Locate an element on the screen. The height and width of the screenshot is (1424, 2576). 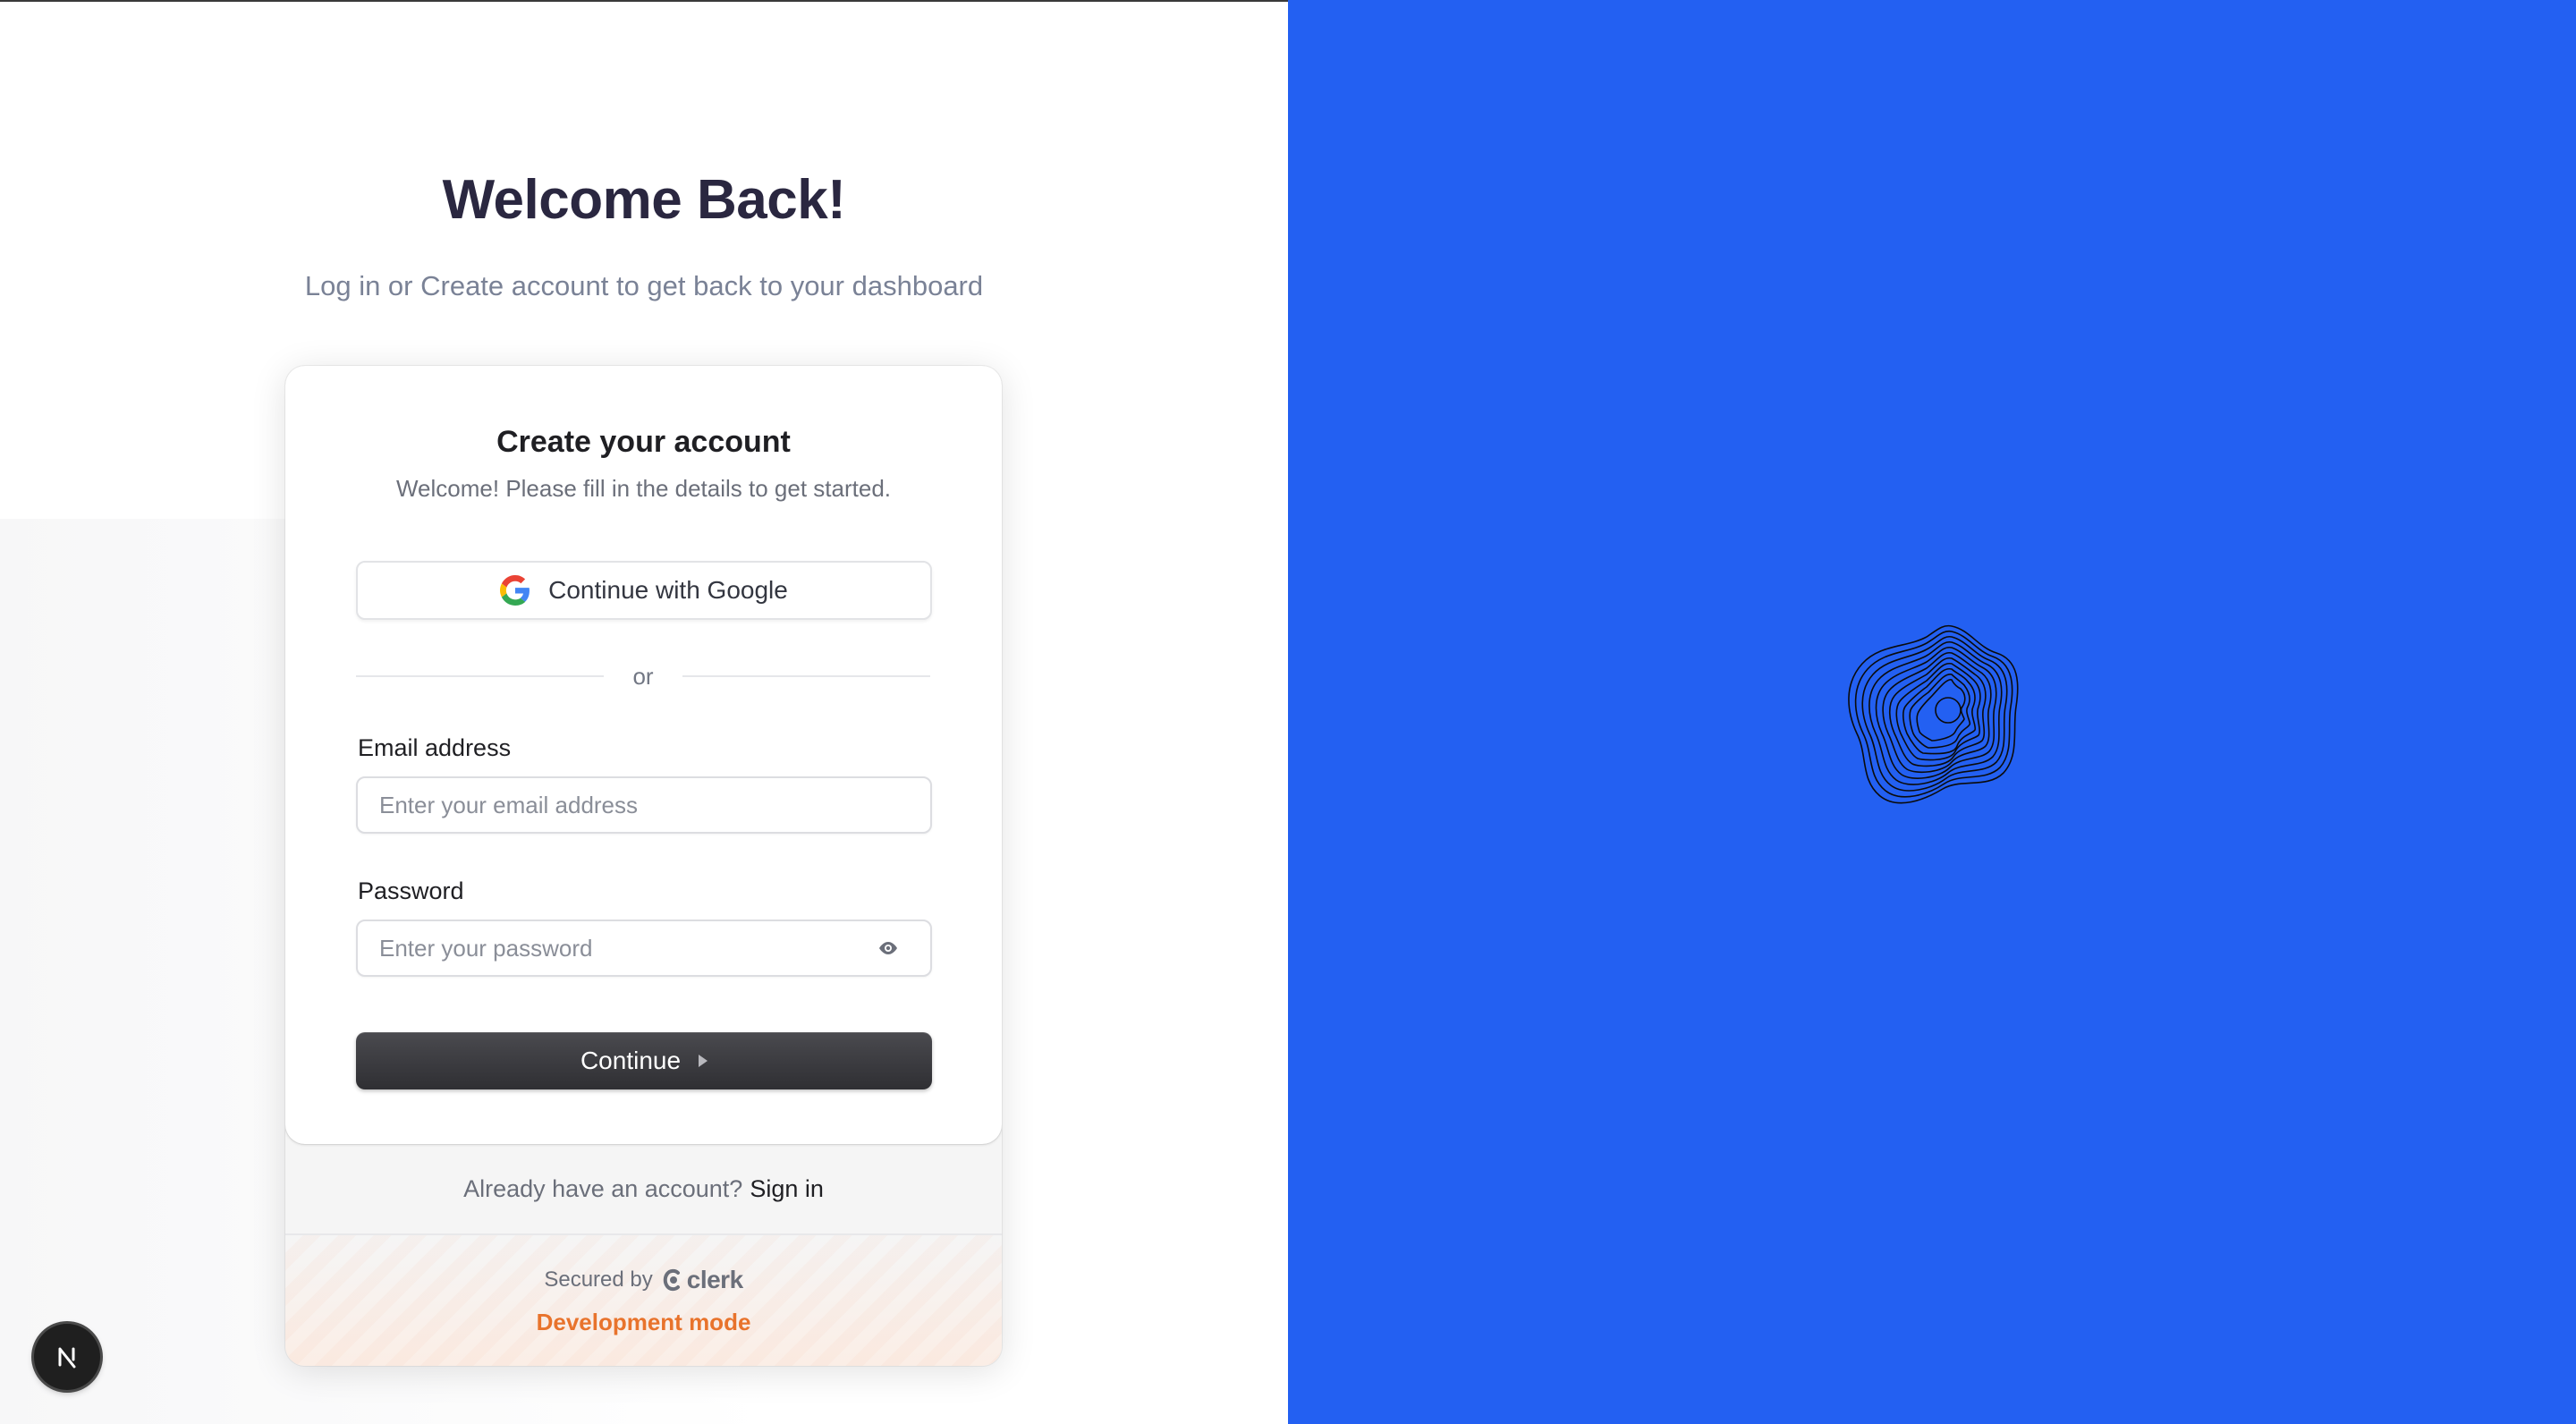
or-divider: or is located at coordinates (643, 676).